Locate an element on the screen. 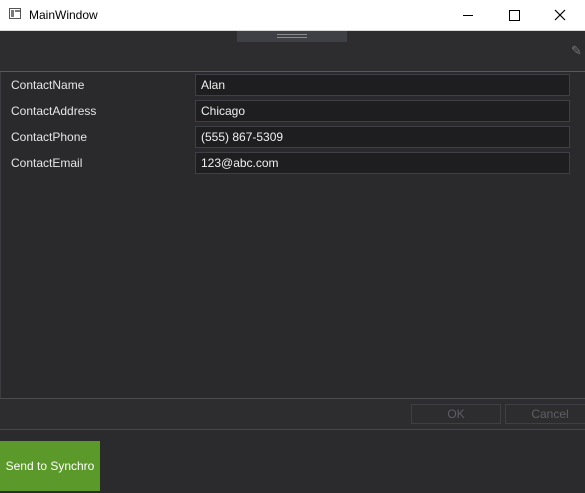  drag-grip is located at coordinates (292, 36).